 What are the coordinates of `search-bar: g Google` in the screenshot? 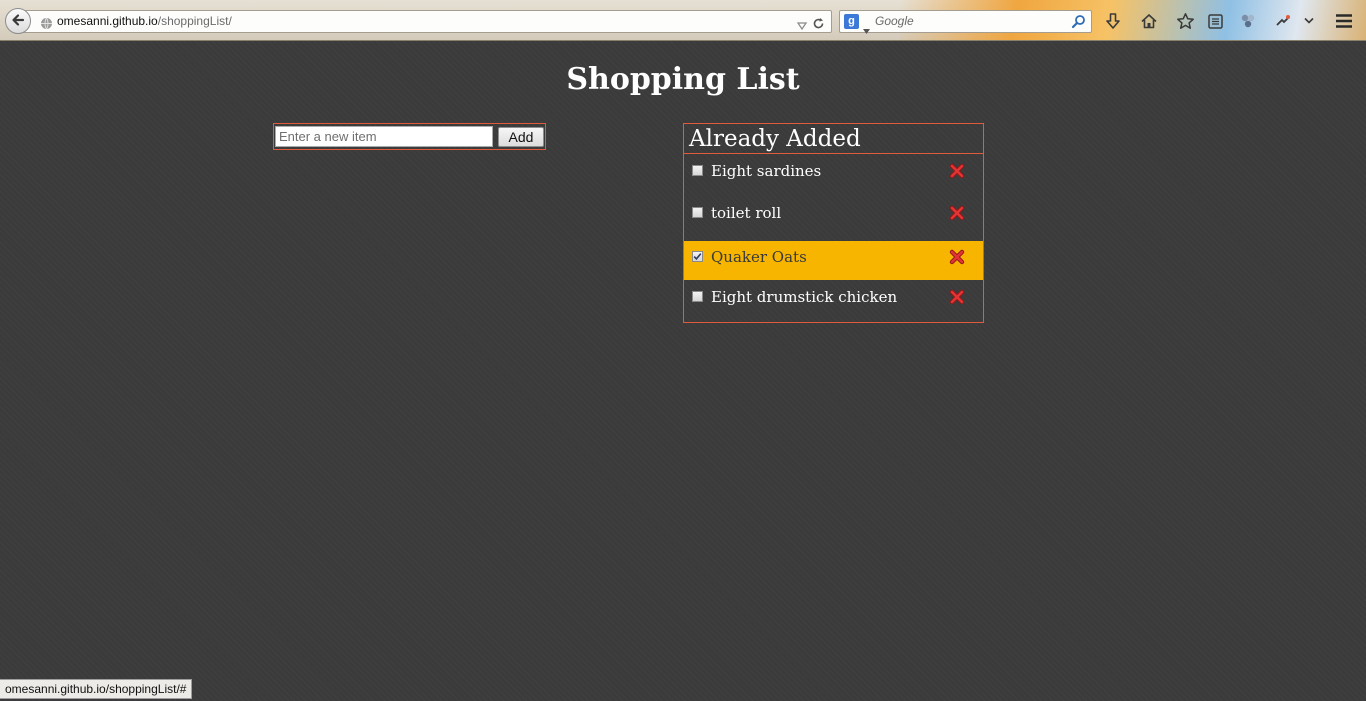 It's located at (965, 22).